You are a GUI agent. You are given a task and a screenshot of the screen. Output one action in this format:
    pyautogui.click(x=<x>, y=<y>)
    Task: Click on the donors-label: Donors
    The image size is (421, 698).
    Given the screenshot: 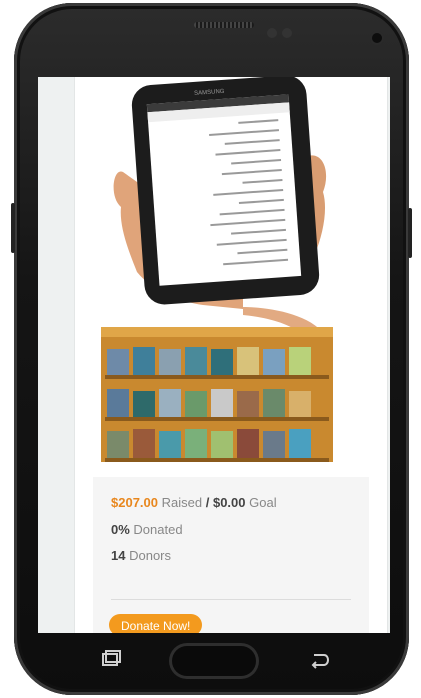 What is the action you would take?
    pyautogui.click(x=150, y=555)
    